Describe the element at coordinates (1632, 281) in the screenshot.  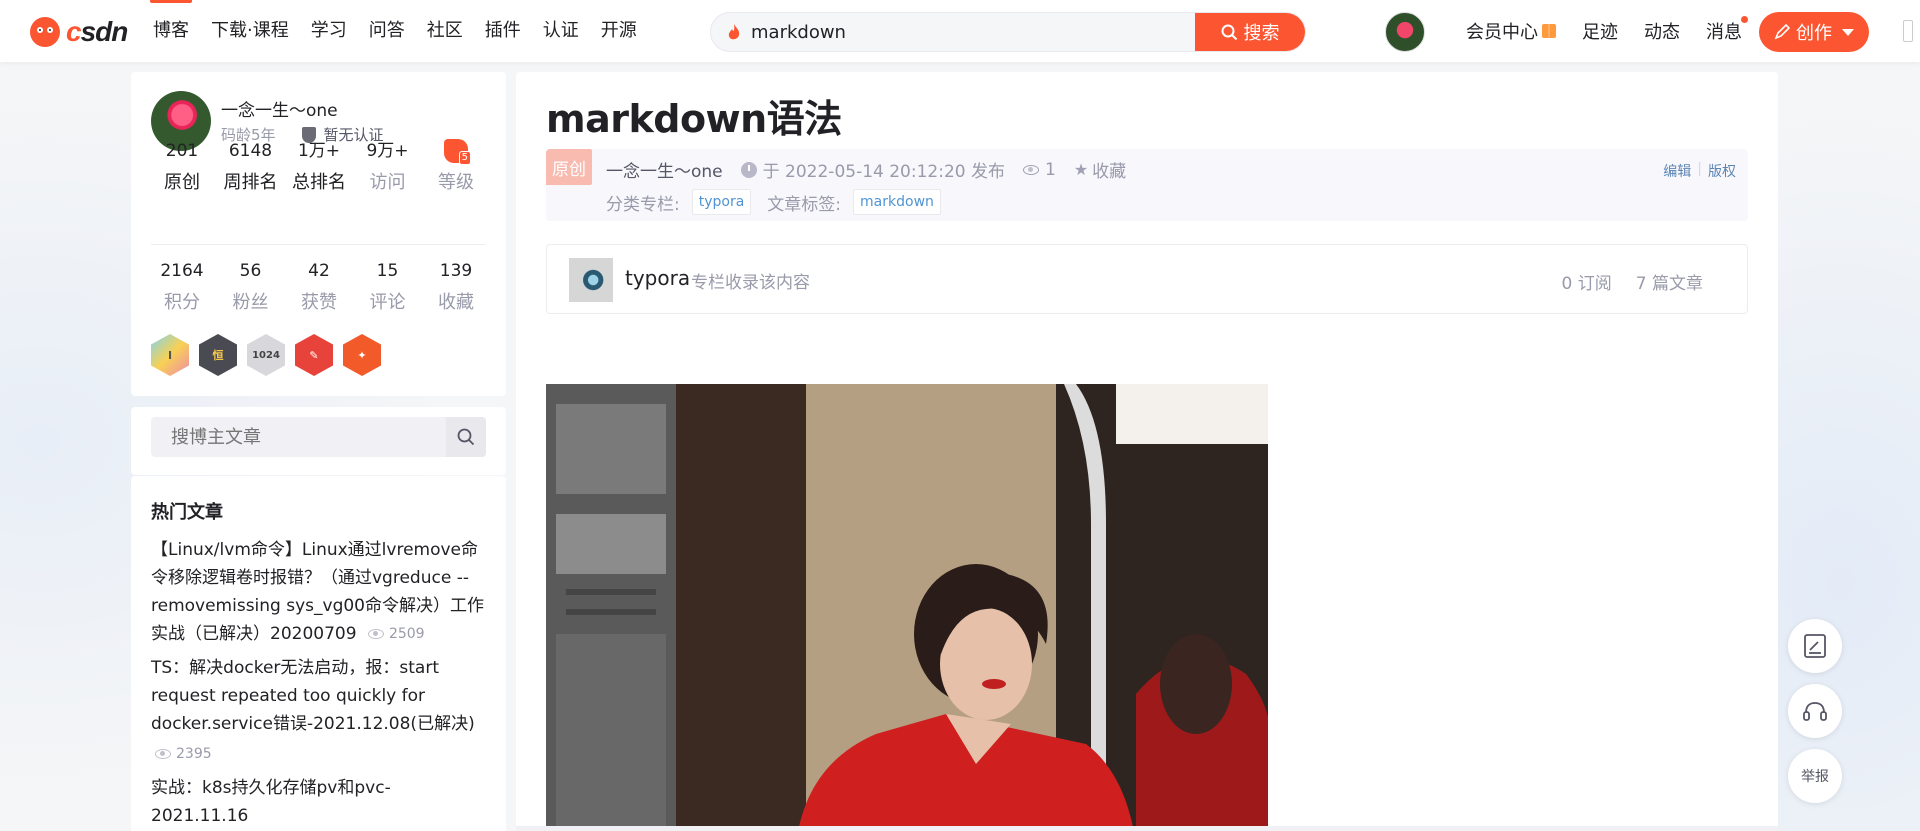
I see `column-stats: 0 订阅 7 篇文章` at that location.